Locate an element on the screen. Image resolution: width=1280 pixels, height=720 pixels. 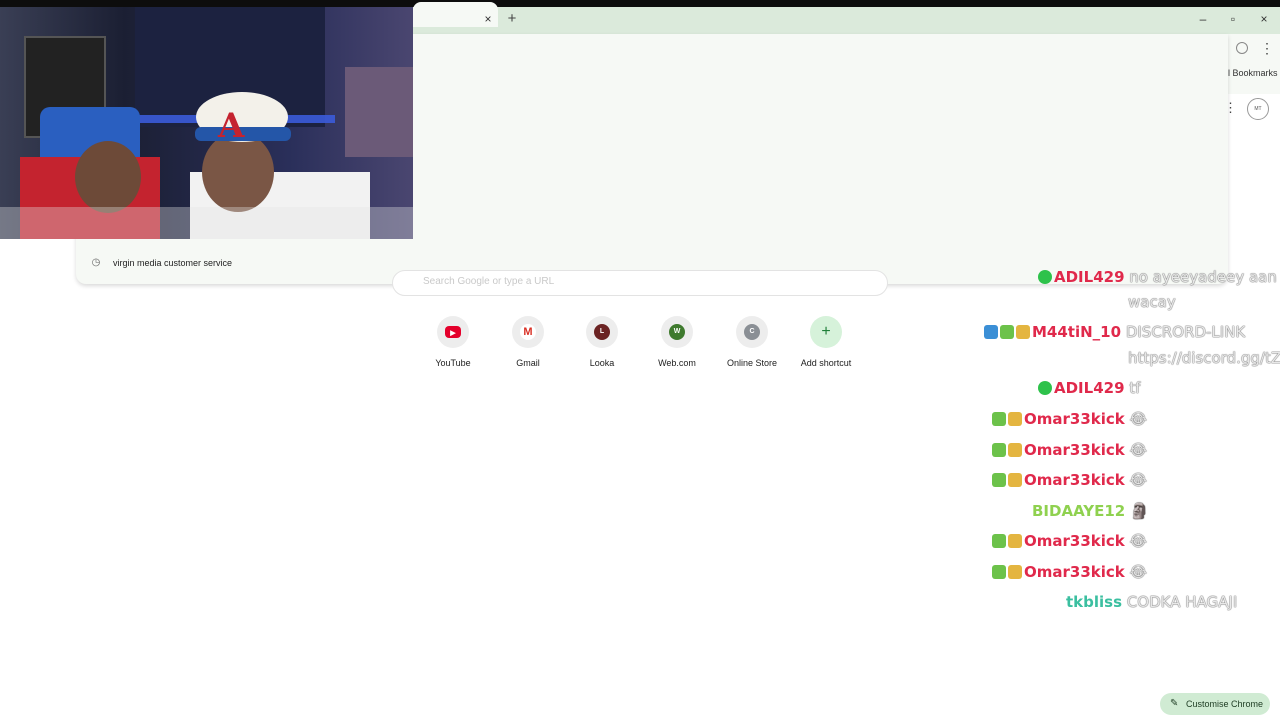
chat-message: 🗿 is located at coordinates (1139, 511).